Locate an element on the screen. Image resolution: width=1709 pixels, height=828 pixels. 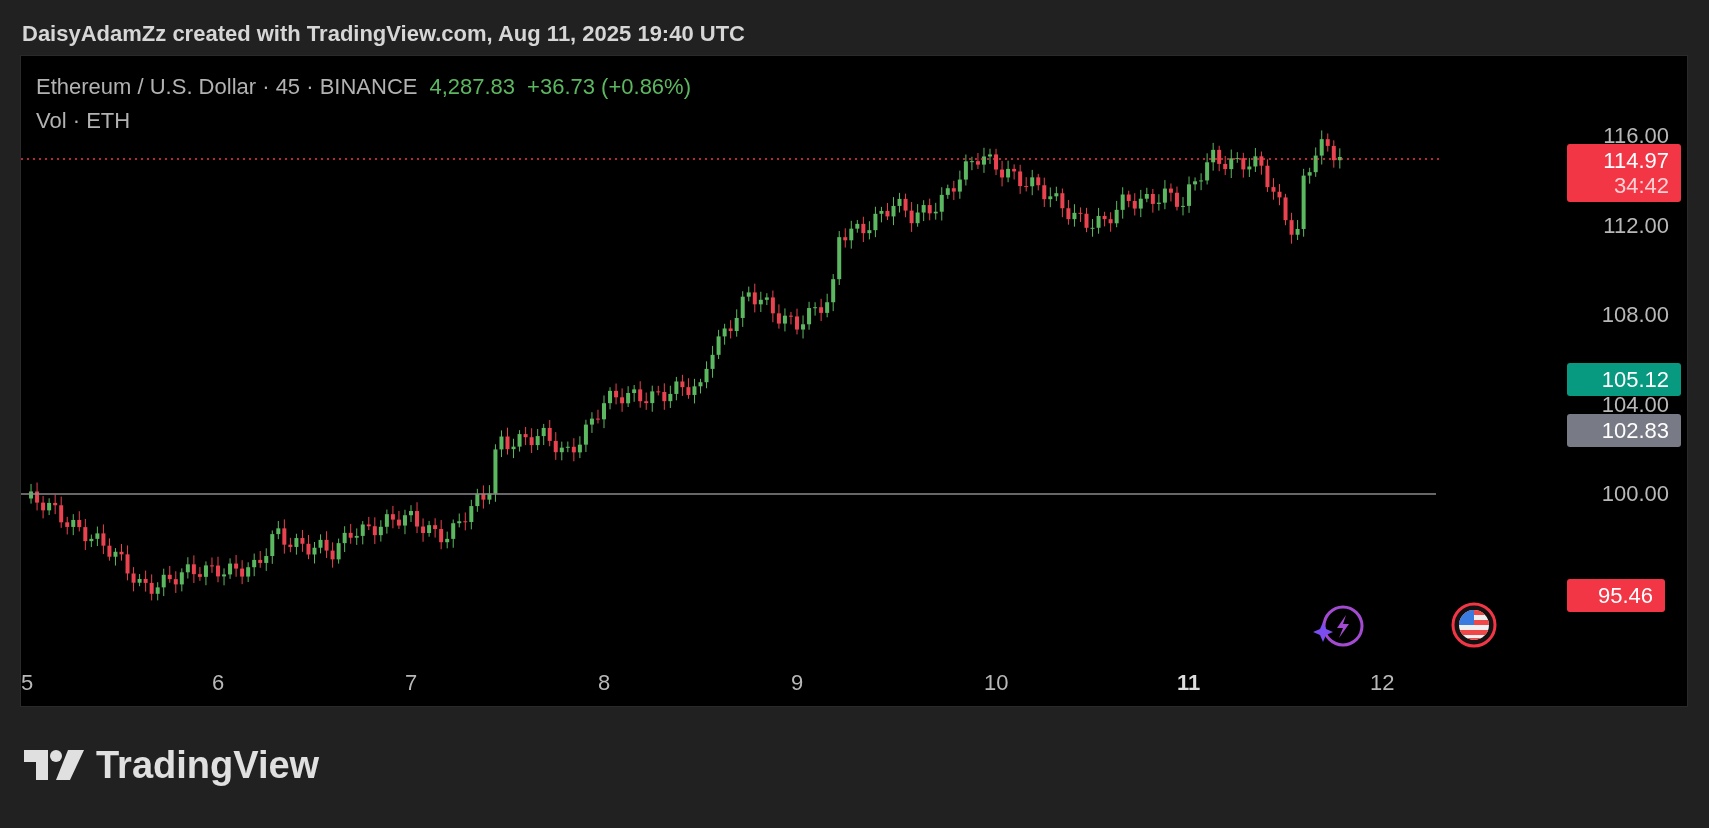
price-value: 102.83 is located at coordinates (1635, 430).